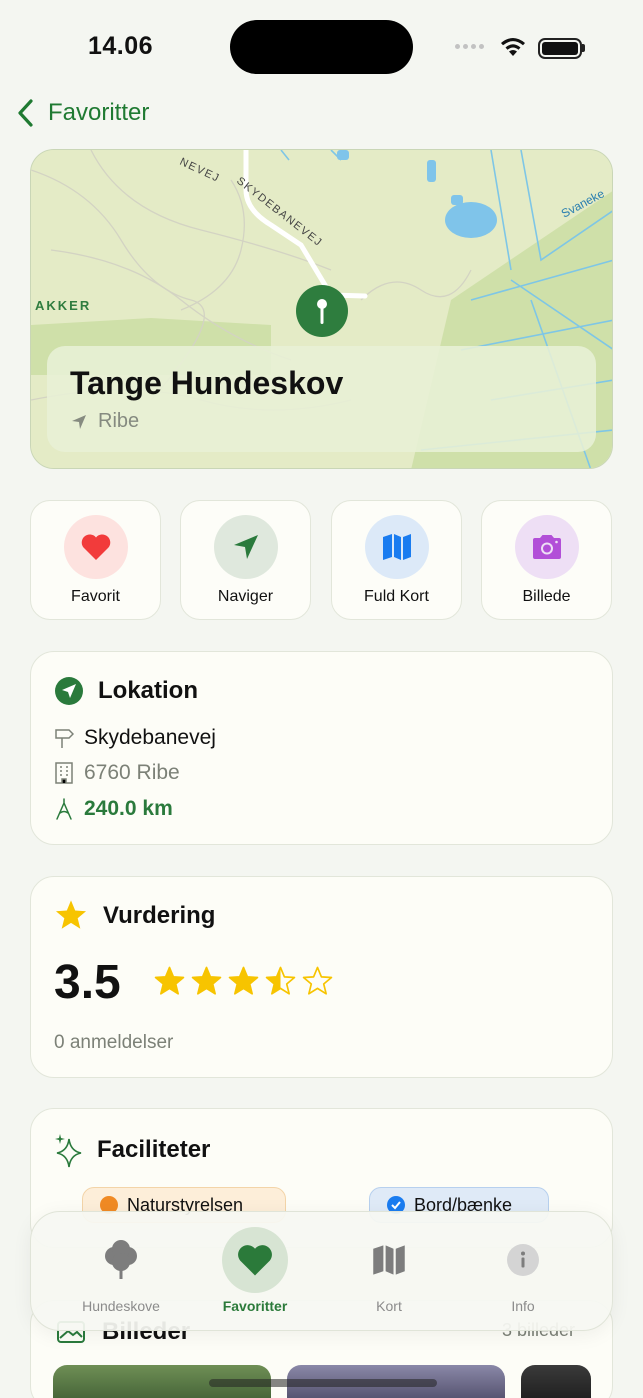 The image size is (643, 1398). I want to click on street-row: Skydebanevej, so click(135, 738).